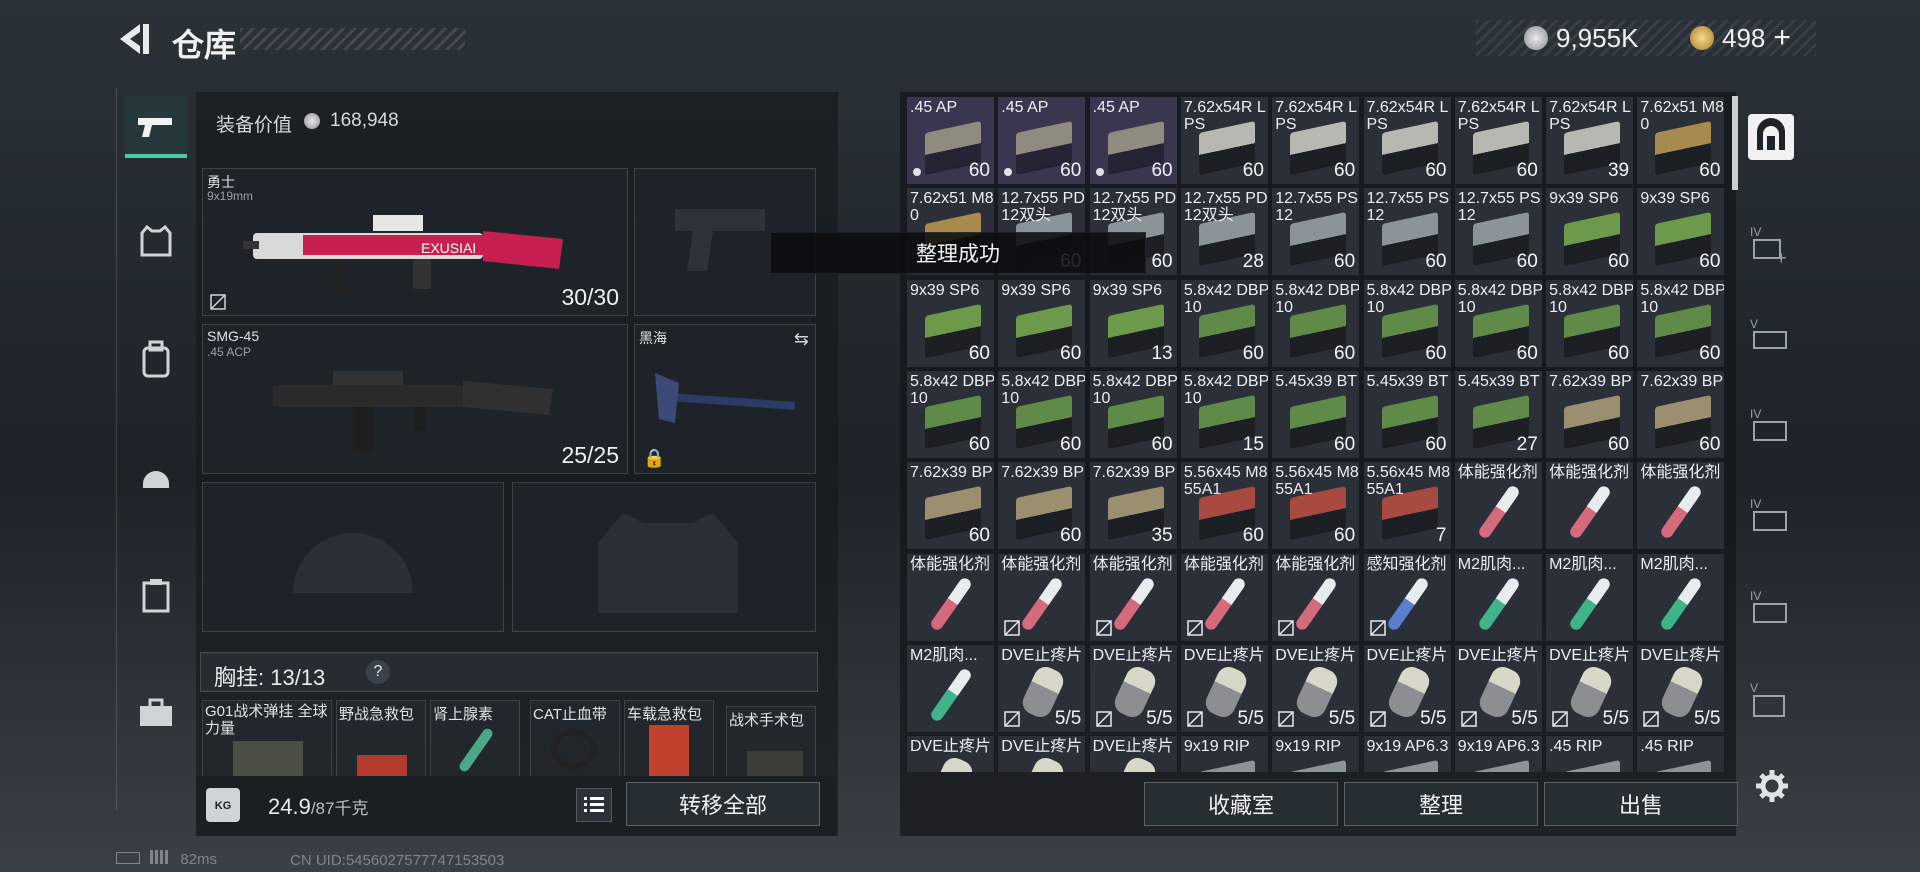  I want to click on container-tab-1: V, so click(1771, 337).